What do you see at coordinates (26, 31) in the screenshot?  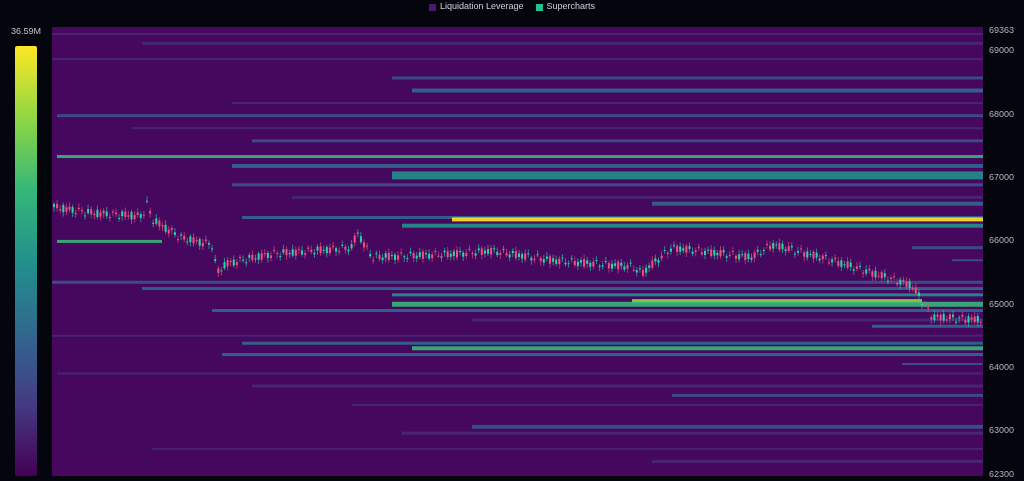 I see `scale-max-label: 36.59M` at bounding box center [26, 31].